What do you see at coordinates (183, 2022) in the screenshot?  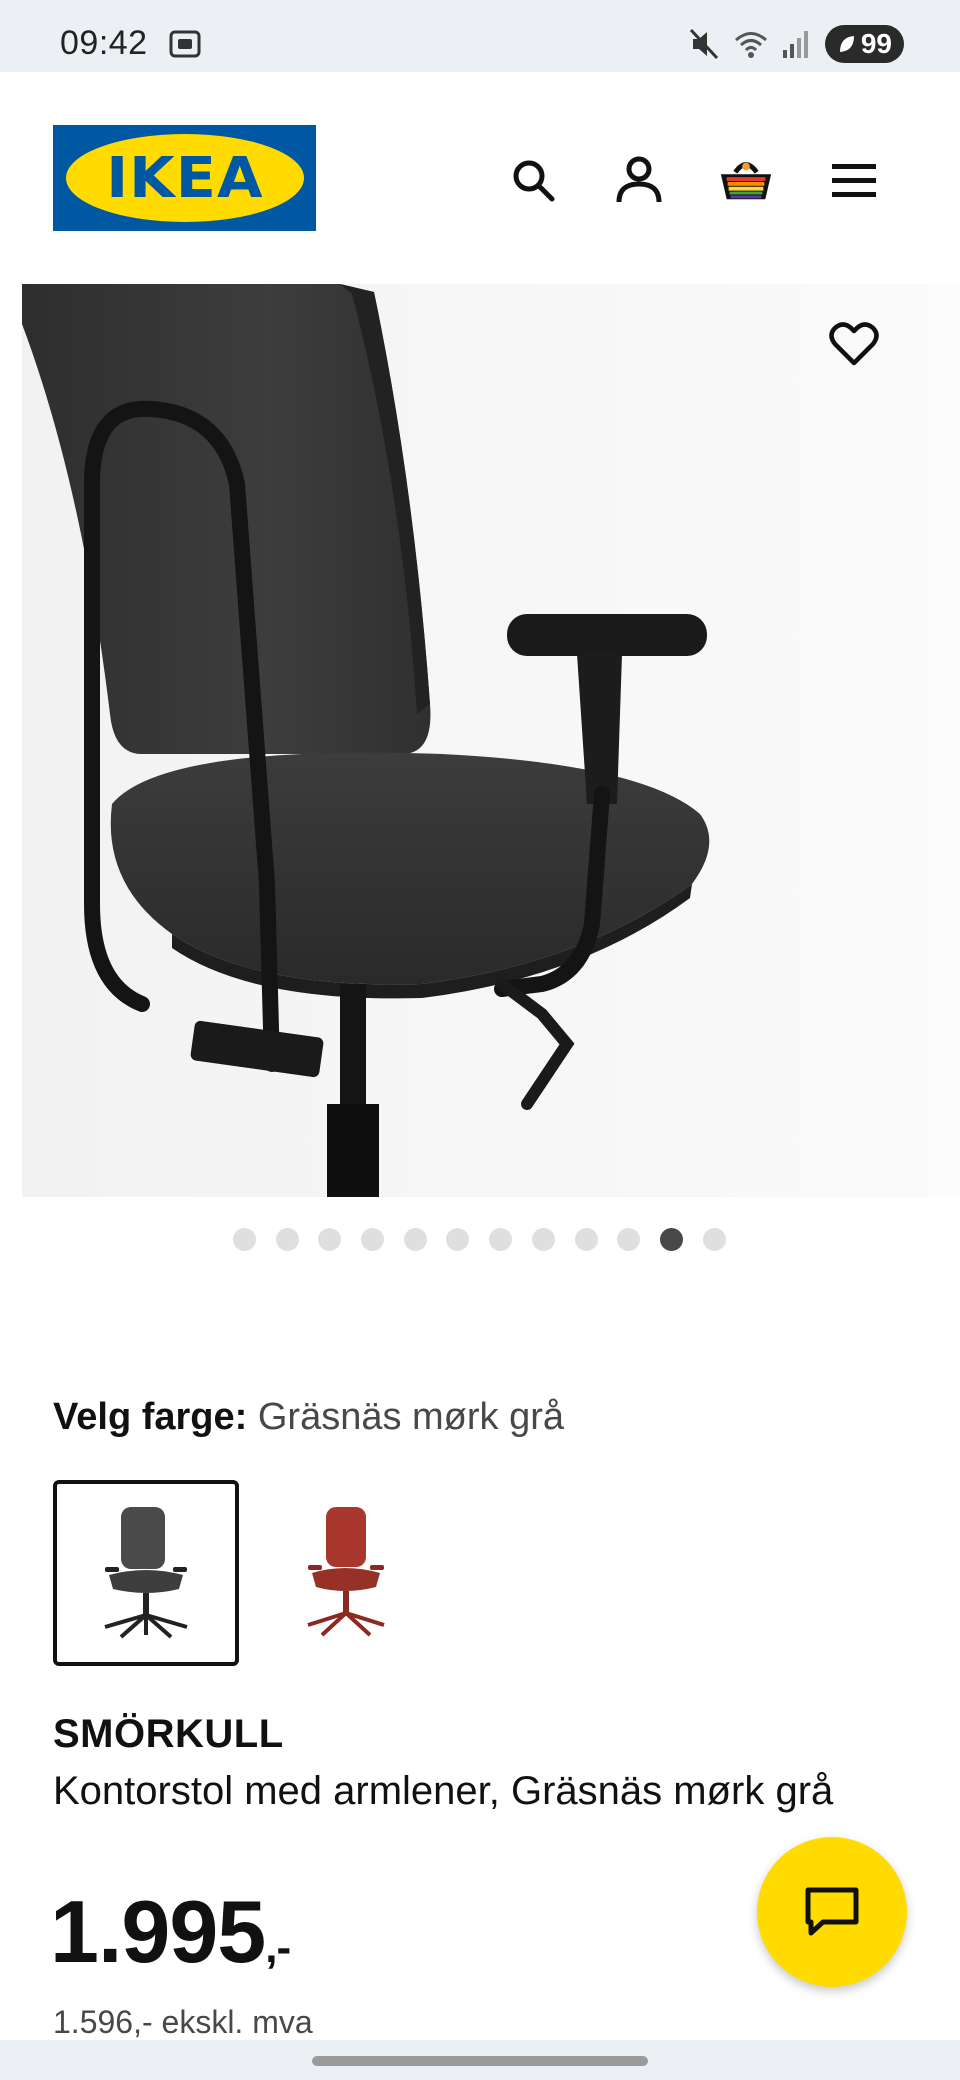 I see `price-excl-vat: 1.596,- ekskl. mva` at bounding box center [183, 2022].